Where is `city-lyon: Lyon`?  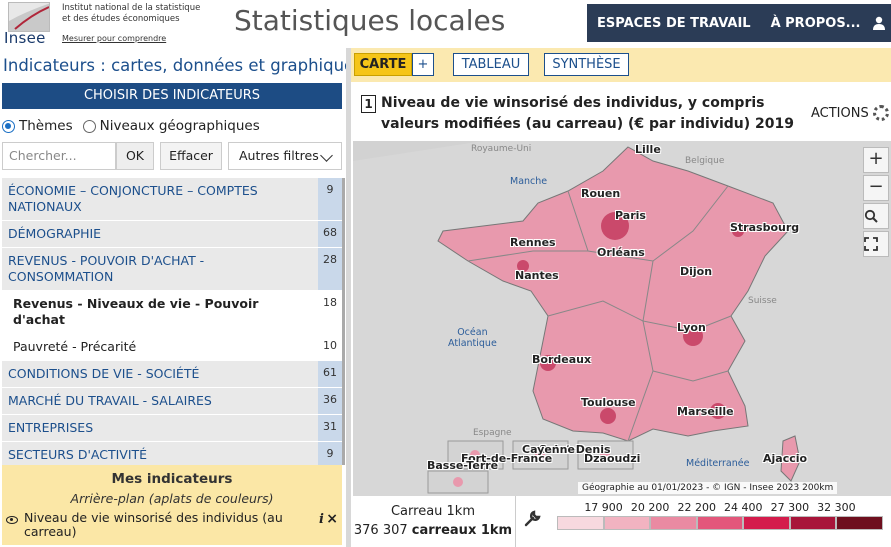
city-lyon: Lyon is located at coordinates (691, 327).